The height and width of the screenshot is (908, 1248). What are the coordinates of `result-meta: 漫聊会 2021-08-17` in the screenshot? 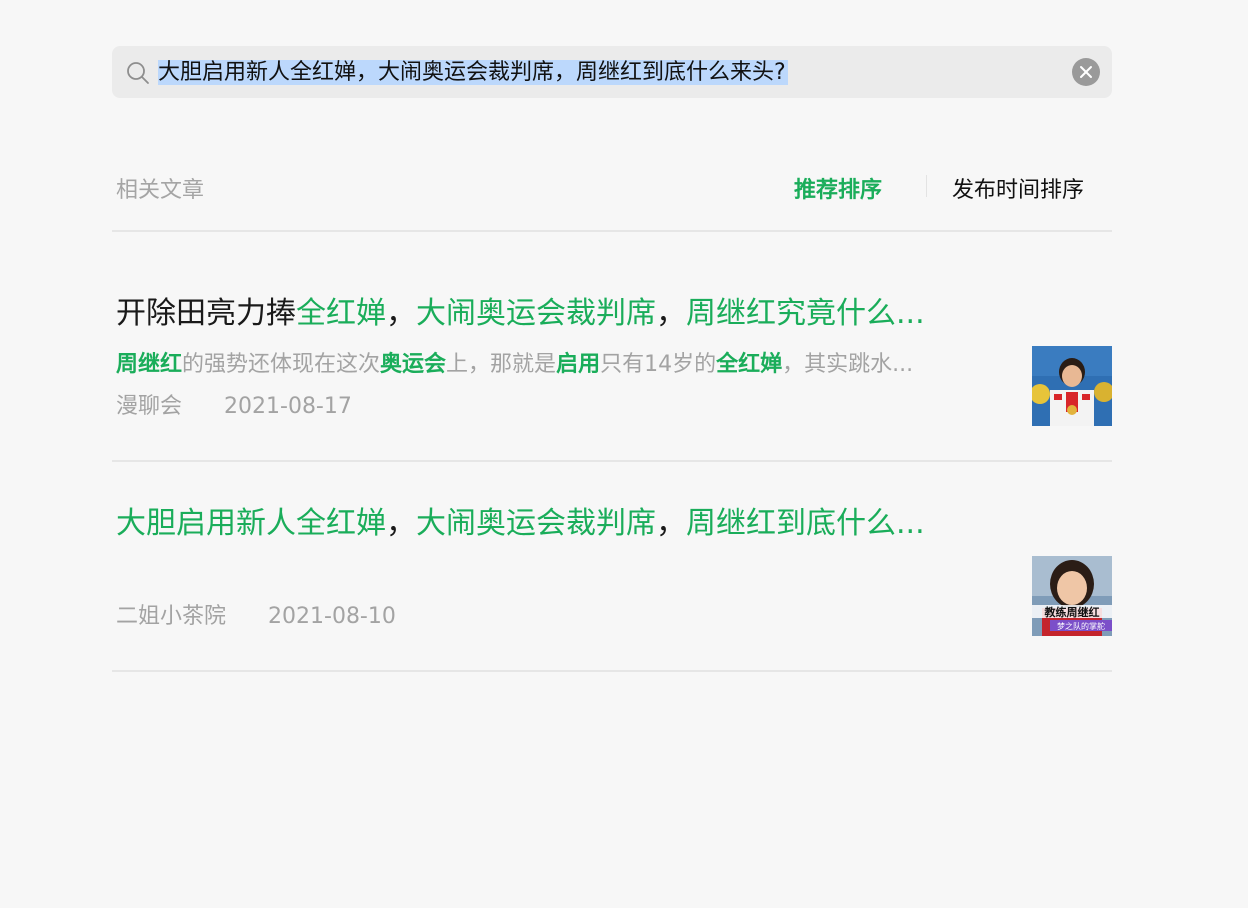 It's located at (234, 407).